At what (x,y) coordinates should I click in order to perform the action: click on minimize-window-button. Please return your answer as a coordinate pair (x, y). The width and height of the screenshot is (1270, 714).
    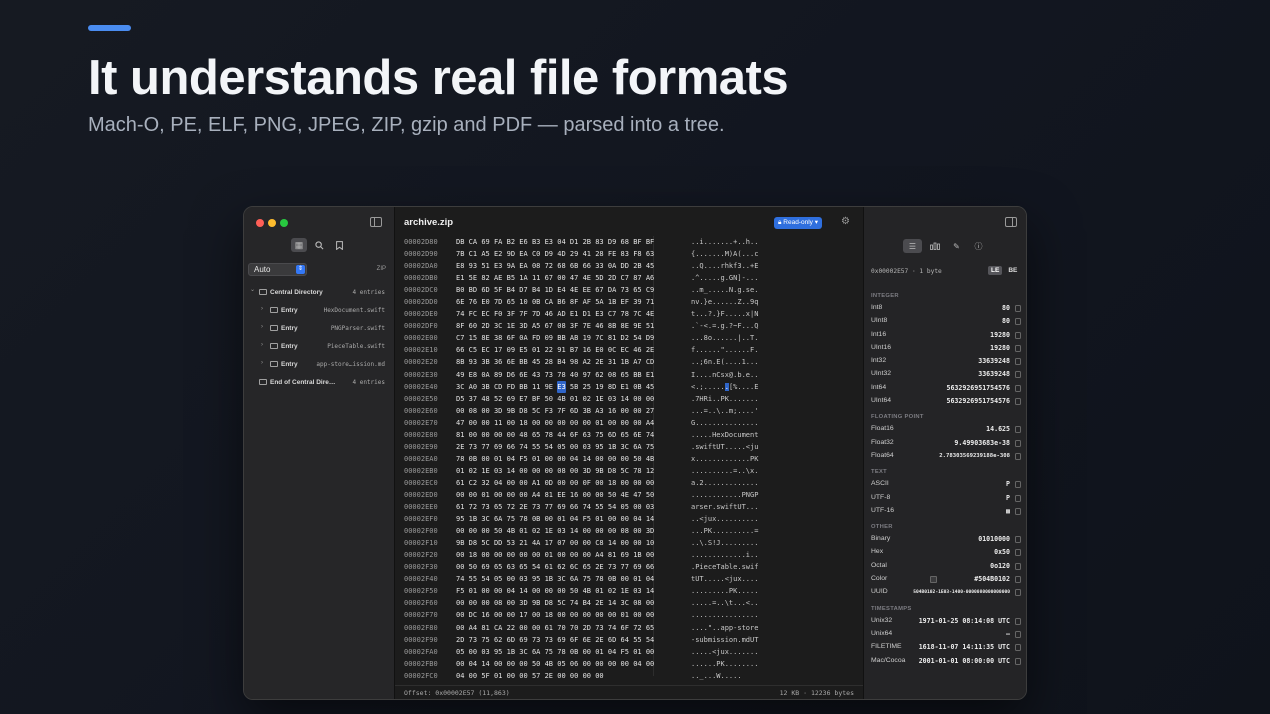
    Looking at the image, I should click on (272, 223).